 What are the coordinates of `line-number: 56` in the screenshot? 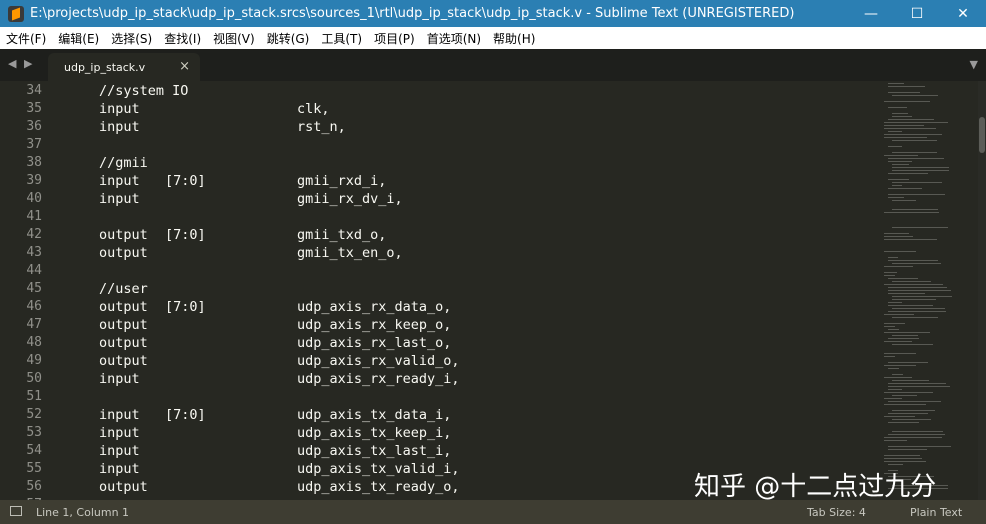 It's located at (34, 486).